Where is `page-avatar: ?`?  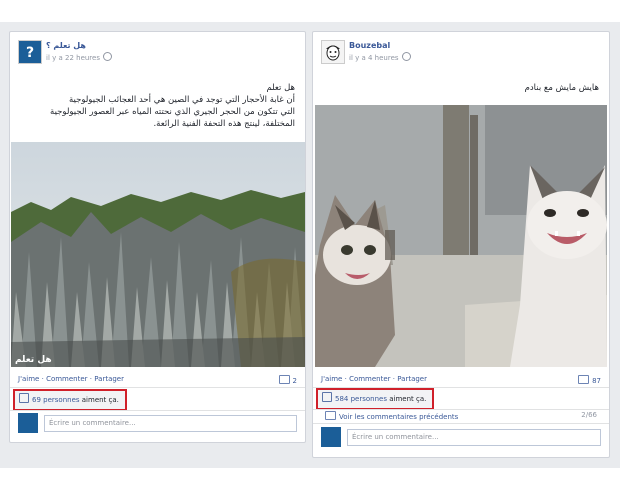 page-avatar: ? is located at coordinates (30, 52).